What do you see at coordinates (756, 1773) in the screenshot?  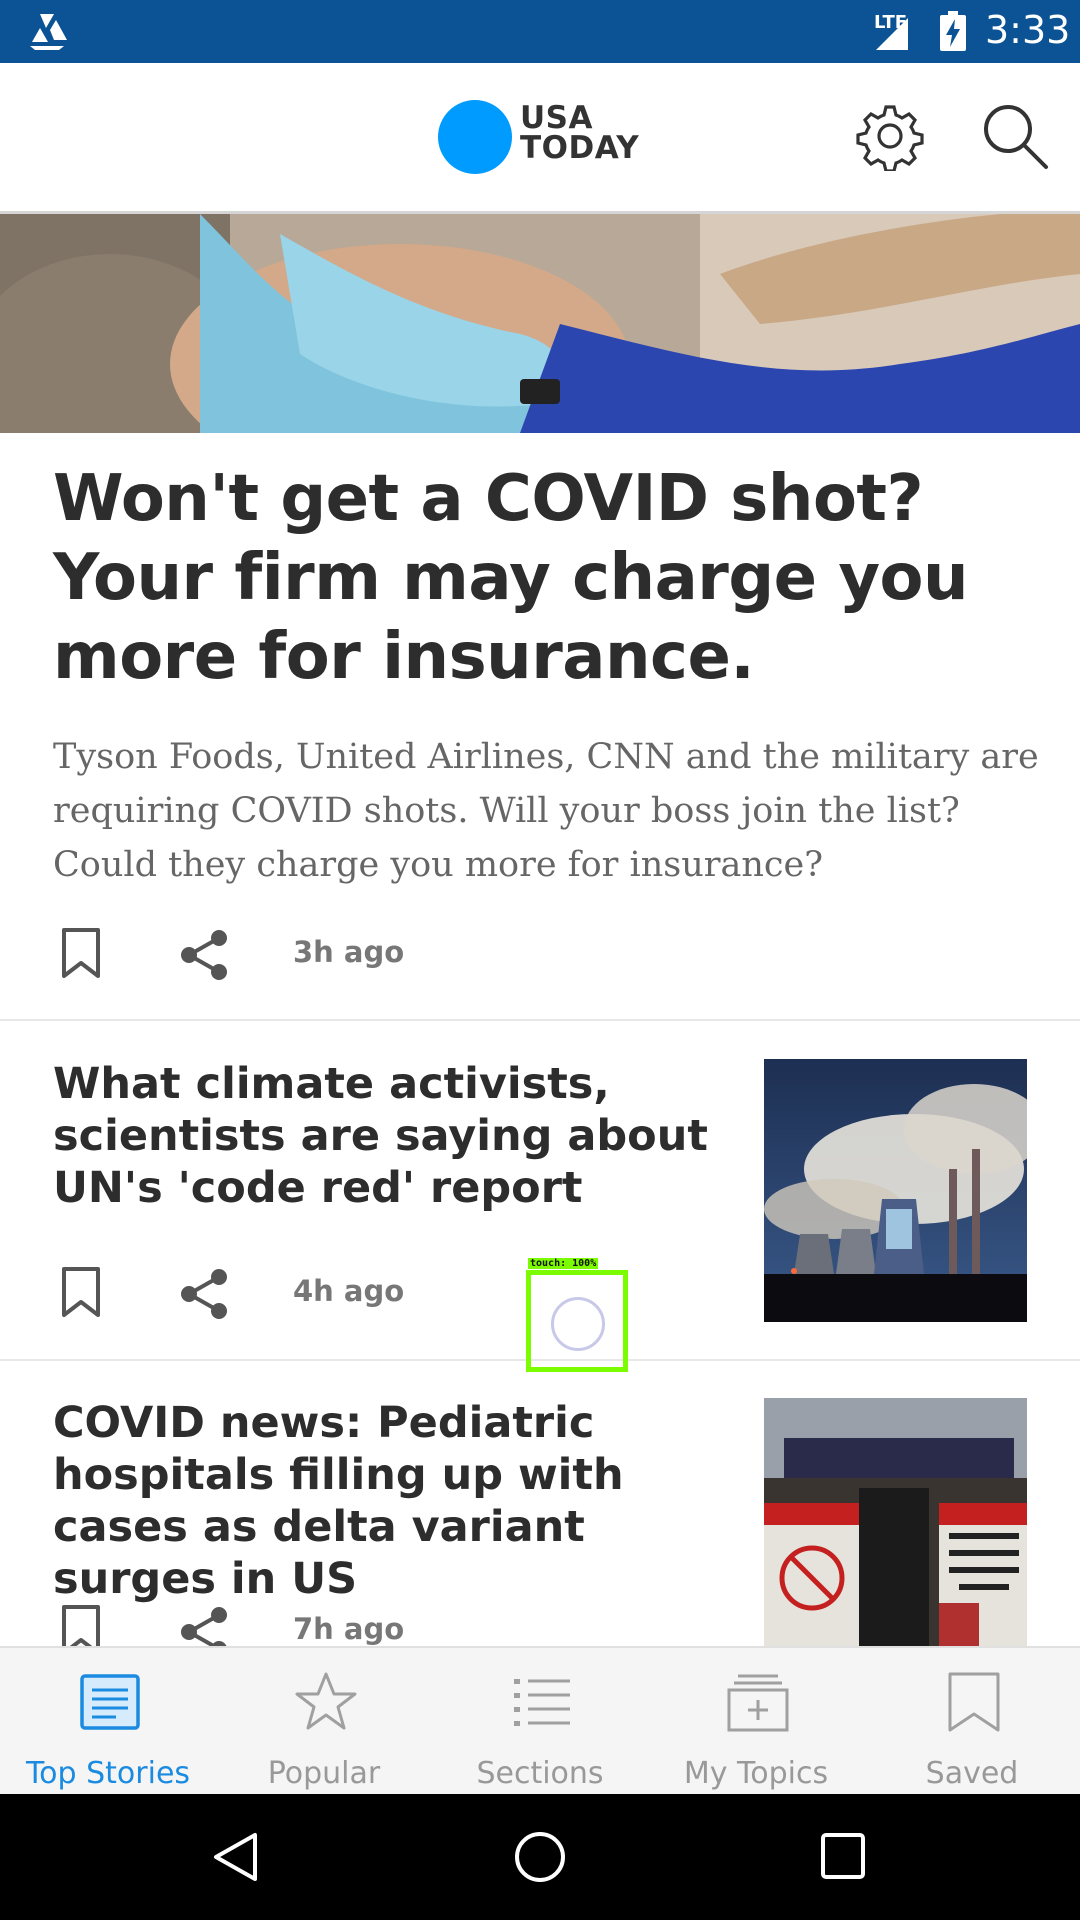 I see `nav-label: My Topics` at bounding box center [756, 1773].